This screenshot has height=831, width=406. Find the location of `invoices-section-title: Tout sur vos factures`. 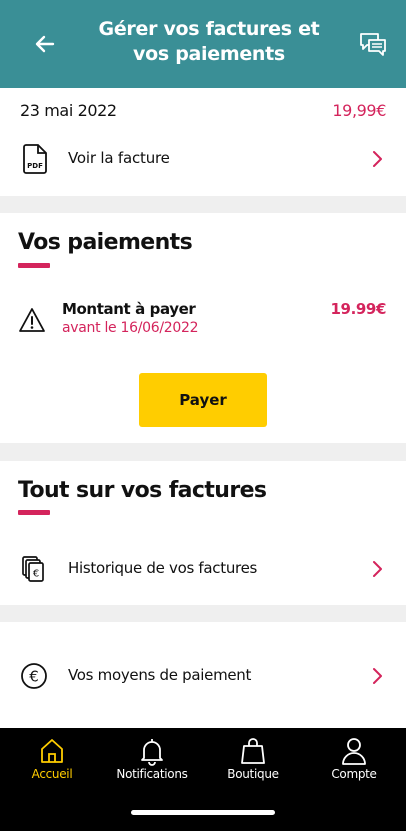

invoices-section-title: Tout sur vos factures is located at coordinates (142, 490).